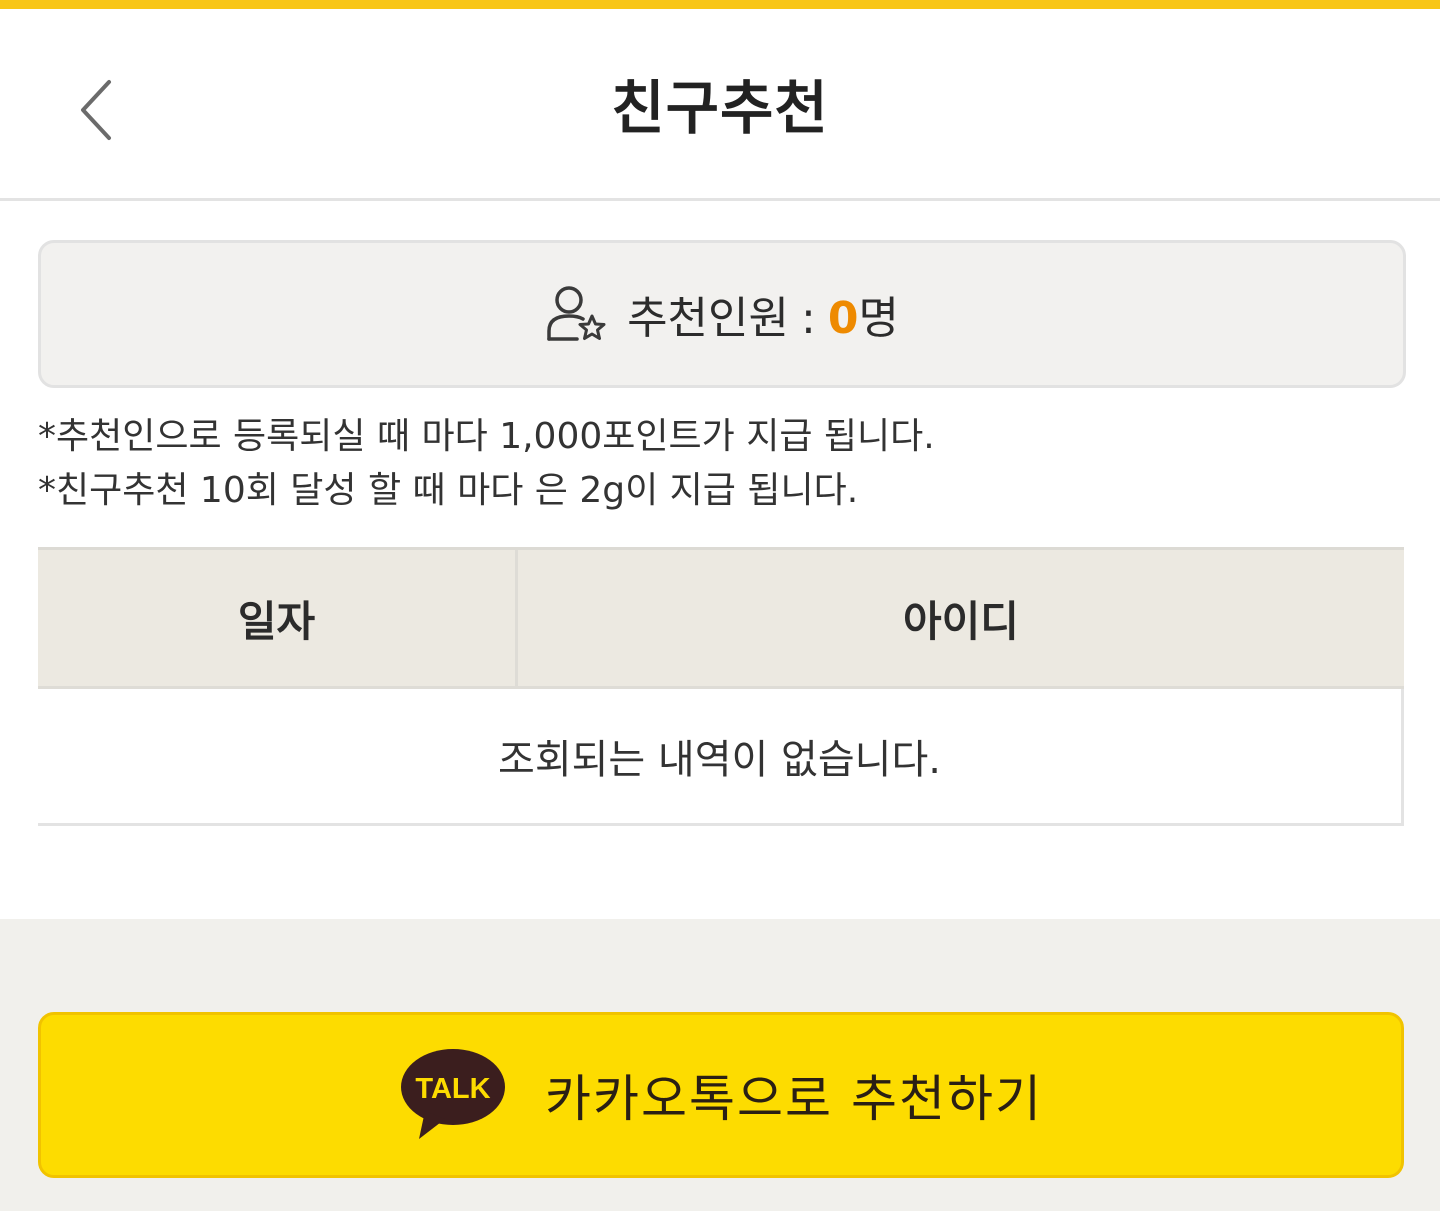 This screenshot has width=1440, height=1211. Describe the element at coordinates (452, 1089) in the screenshot. I see `kakao-talk-icon-text: TALK` at that location.